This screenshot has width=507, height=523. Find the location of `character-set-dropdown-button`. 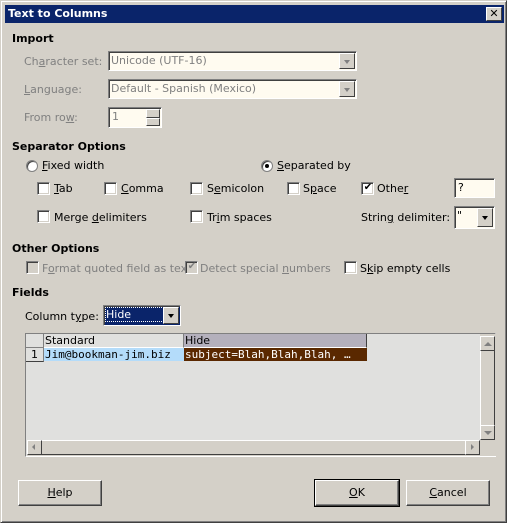

character-set-dropdown-button is located at coordinates (347, 61).